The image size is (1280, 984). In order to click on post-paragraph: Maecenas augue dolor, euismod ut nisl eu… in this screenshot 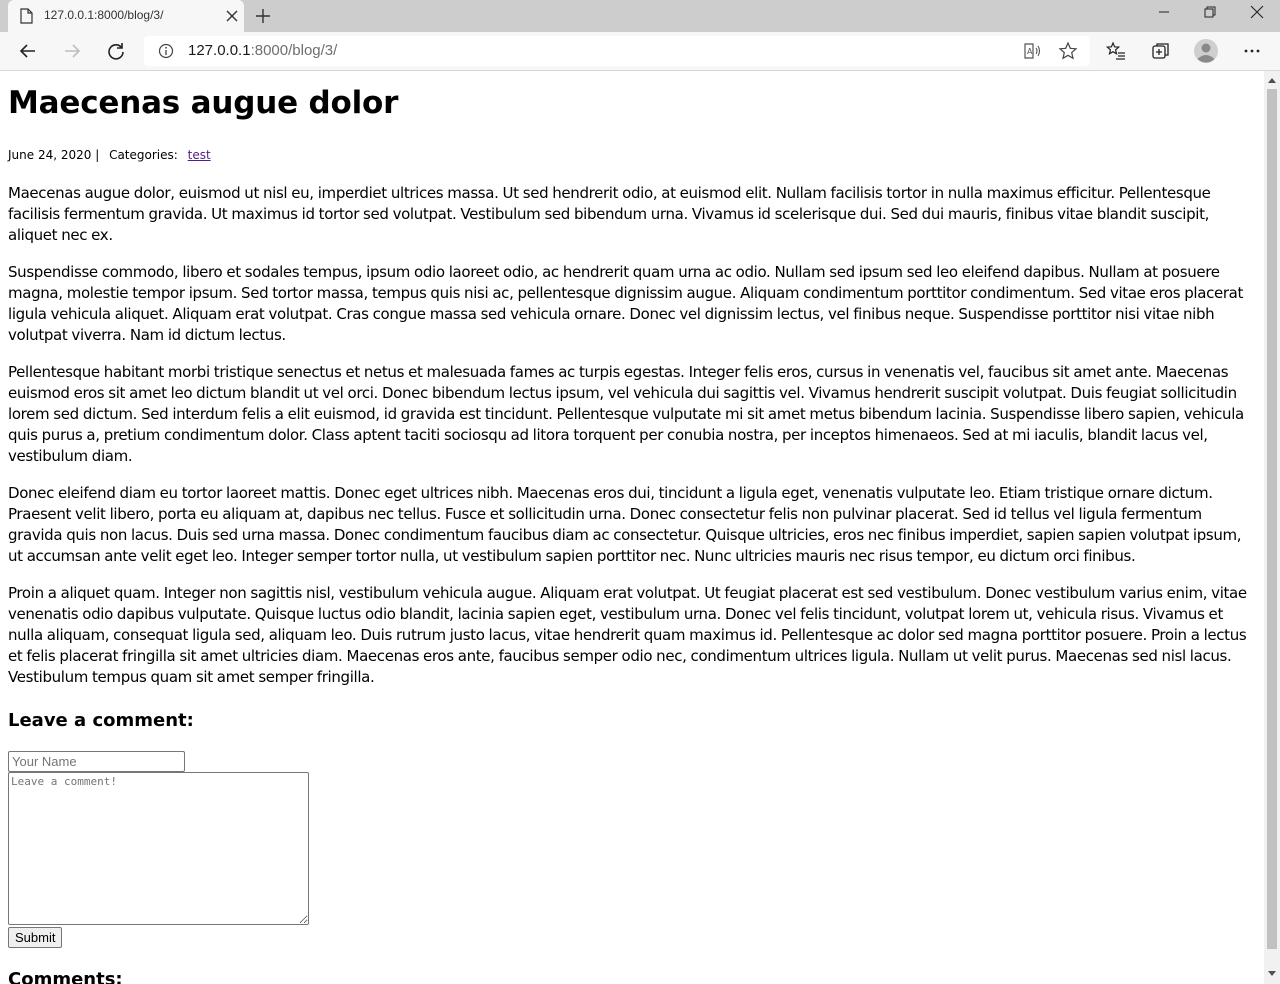, I will do `click(609, 214)`.